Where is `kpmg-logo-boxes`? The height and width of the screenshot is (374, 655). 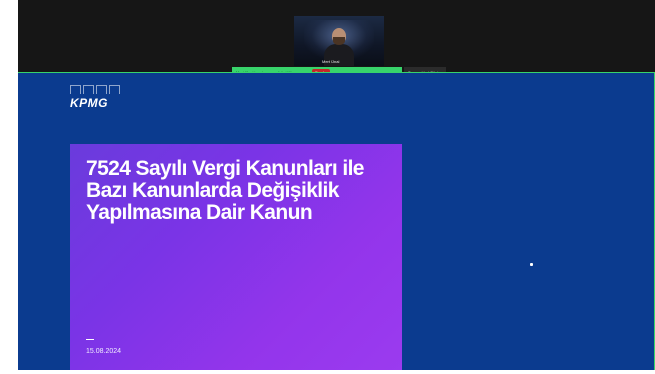 kpmg-logo-boxes is located at coordinates (96, 90).